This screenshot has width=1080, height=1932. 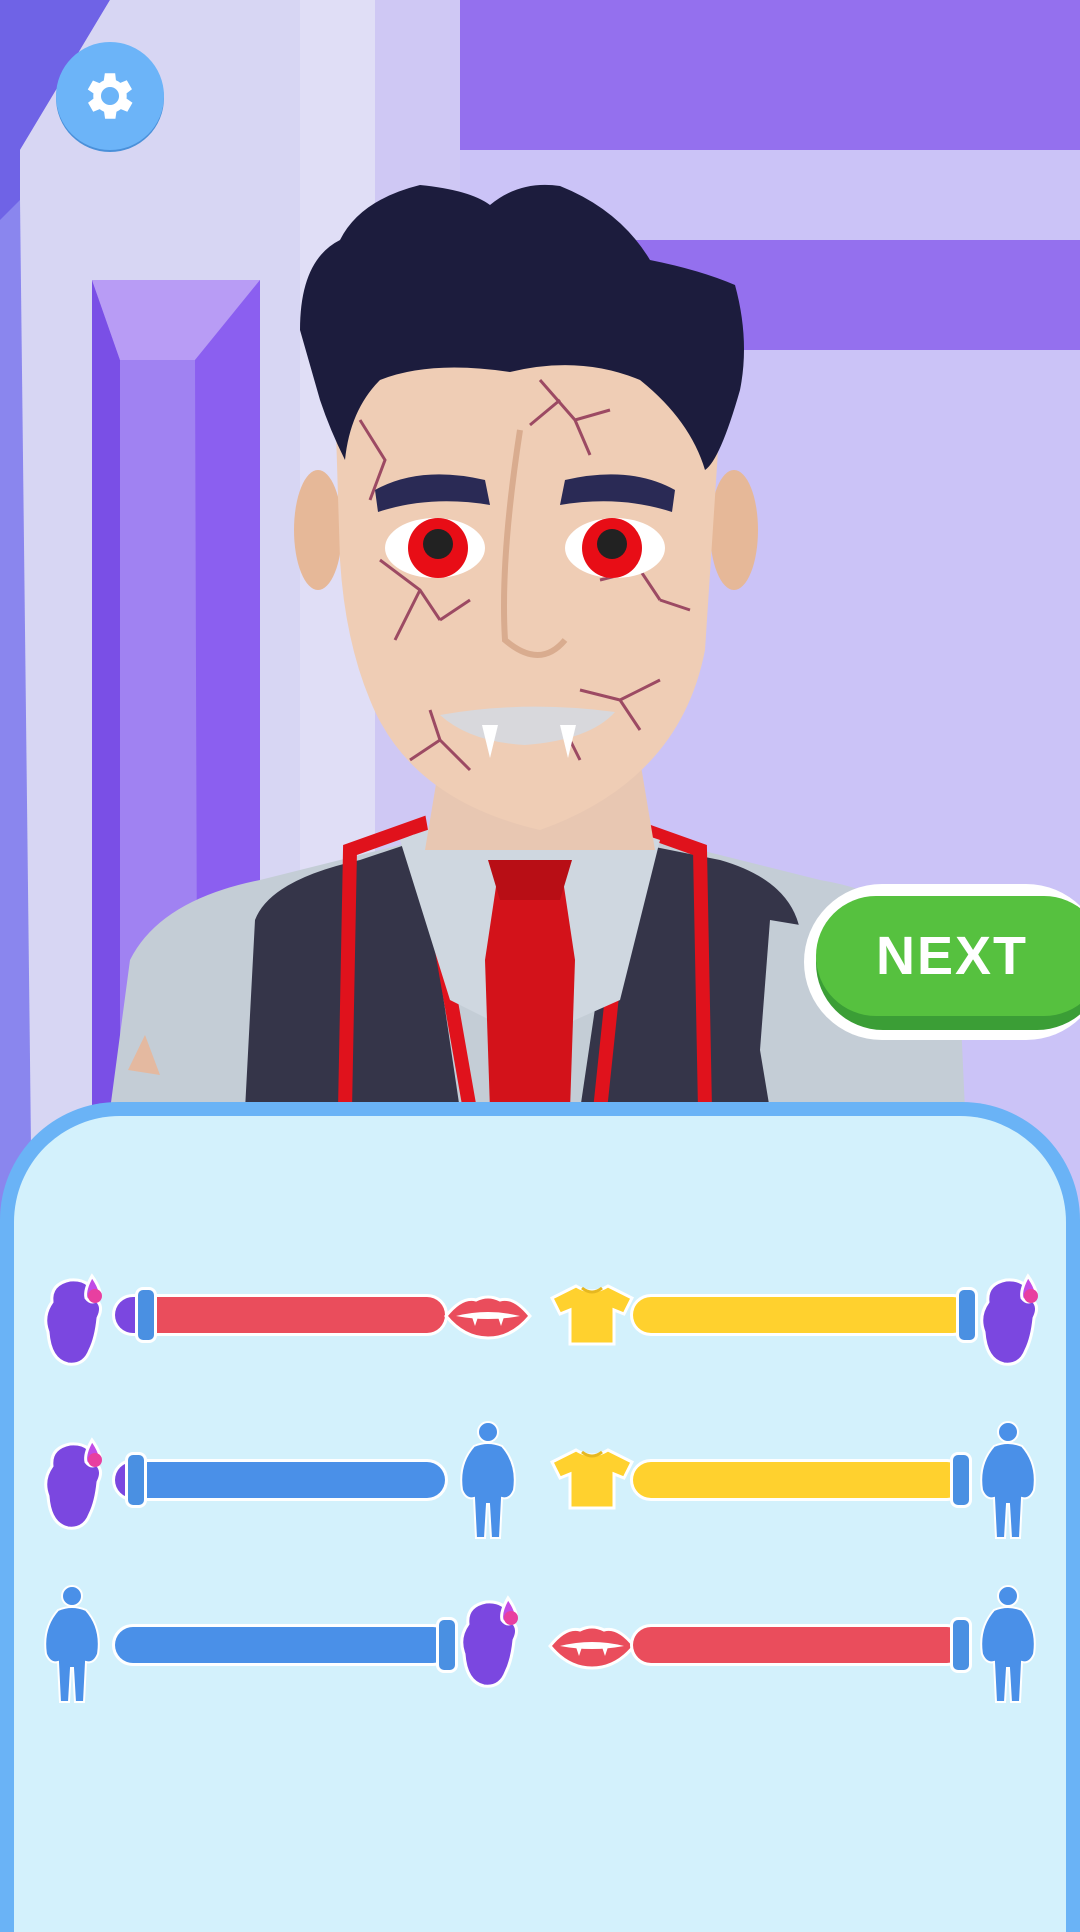 I want to click on gear-icon, so click(x=110, y=96).